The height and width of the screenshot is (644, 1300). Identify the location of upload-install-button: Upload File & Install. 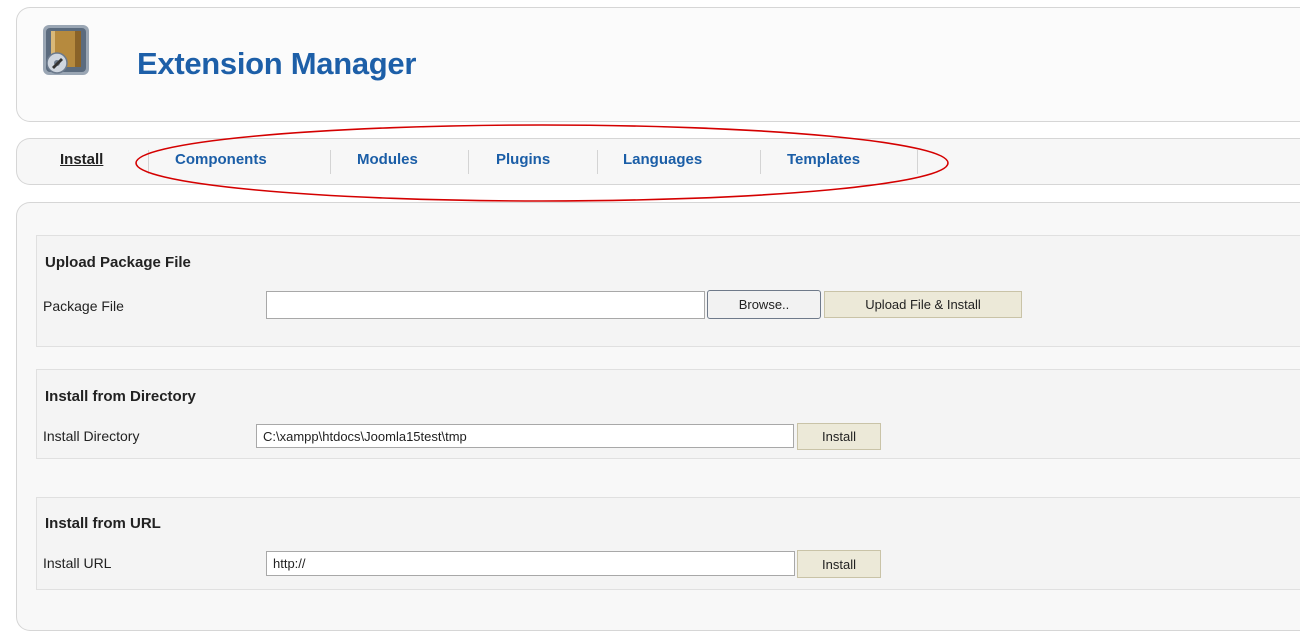
(923, 304).